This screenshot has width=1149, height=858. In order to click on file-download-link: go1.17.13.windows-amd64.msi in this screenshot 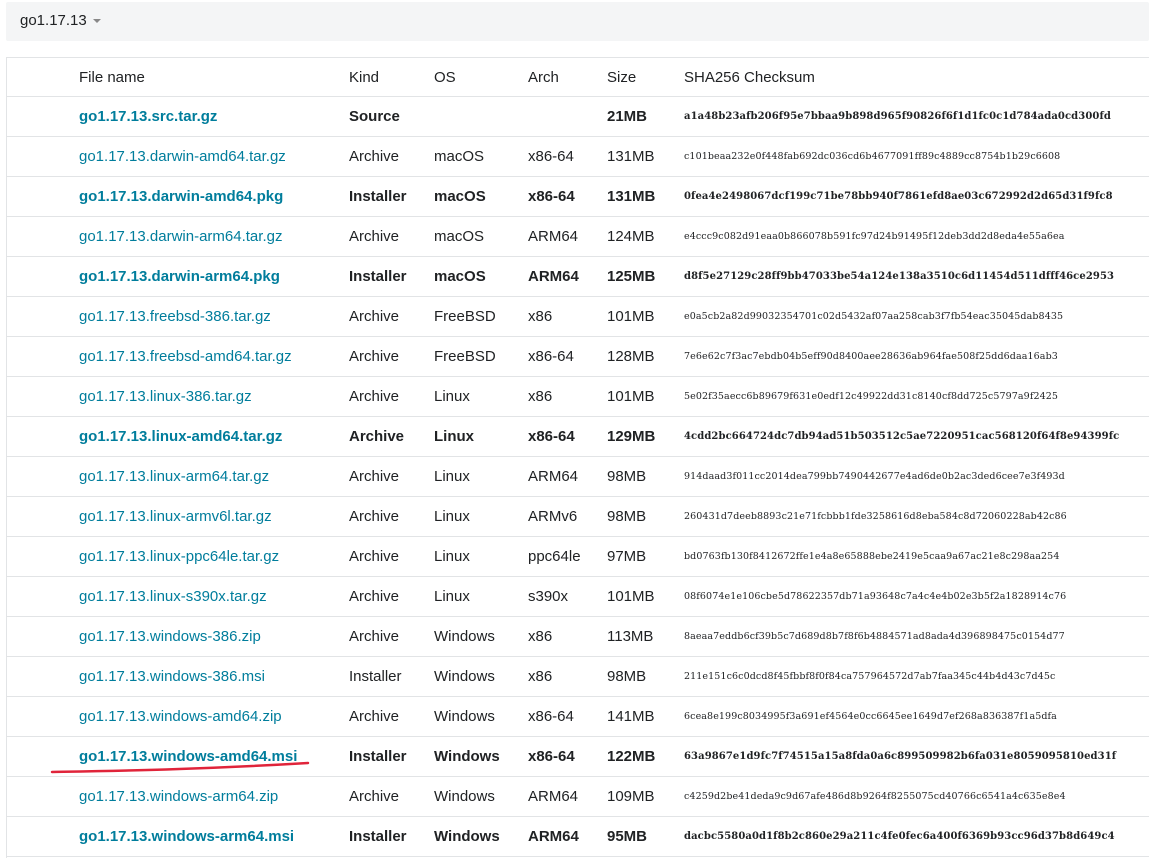, I will do `click(188, 756)`.